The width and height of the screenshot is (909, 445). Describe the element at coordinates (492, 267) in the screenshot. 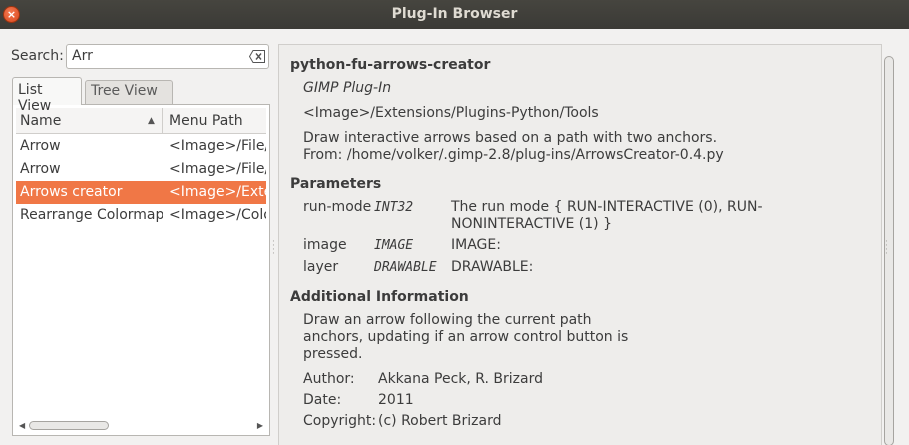

I see `param-description: DRAWABLE:` at that location.